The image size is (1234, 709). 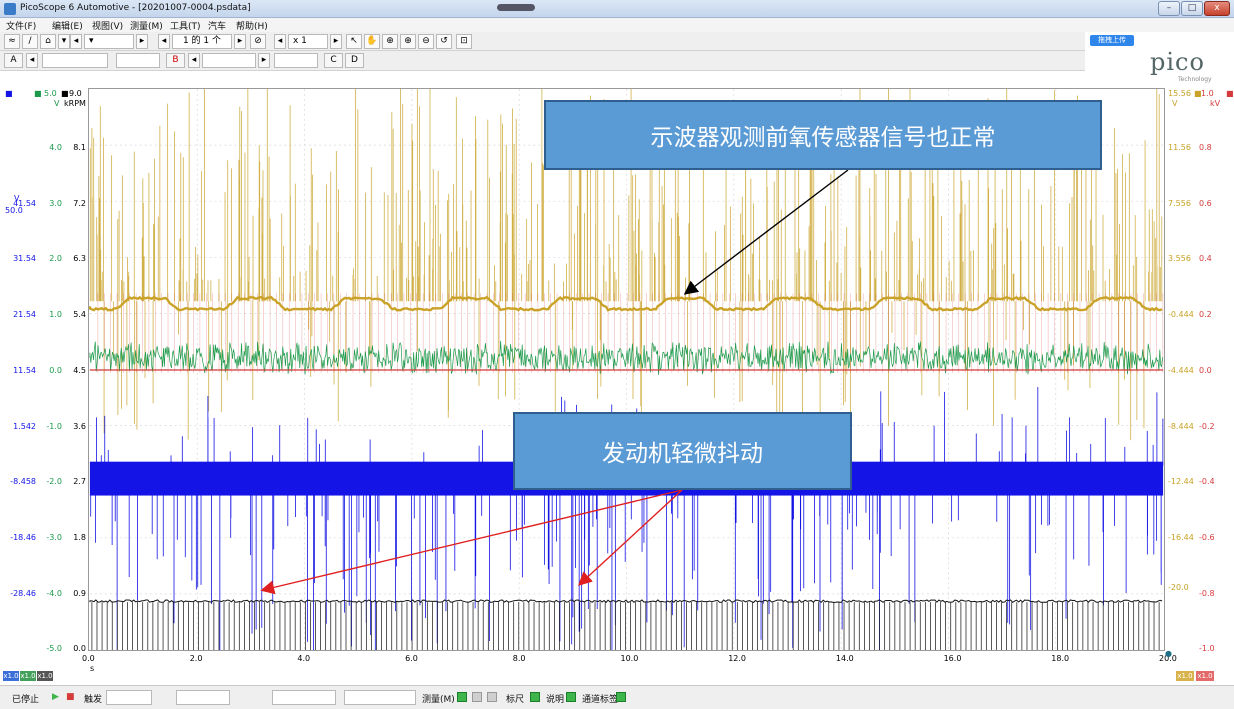 I want to click on measurements-label: 测量(M), so click(x=438, y=698).